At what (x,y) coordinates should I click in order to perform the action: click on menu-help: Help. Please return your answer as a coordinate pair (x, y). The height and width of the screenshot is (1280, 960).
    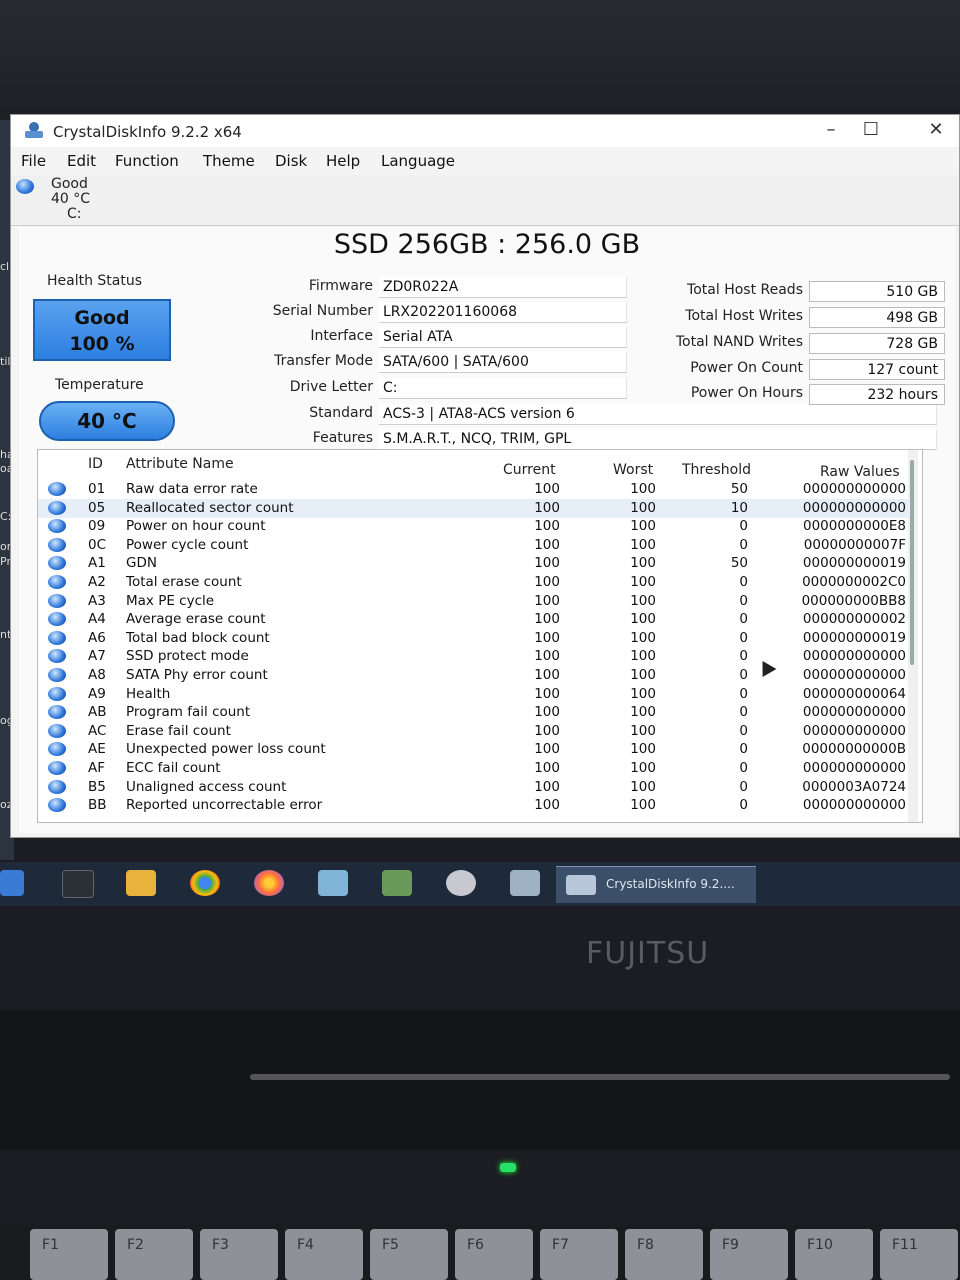
    Looking at the image, I should click on (343, 161).